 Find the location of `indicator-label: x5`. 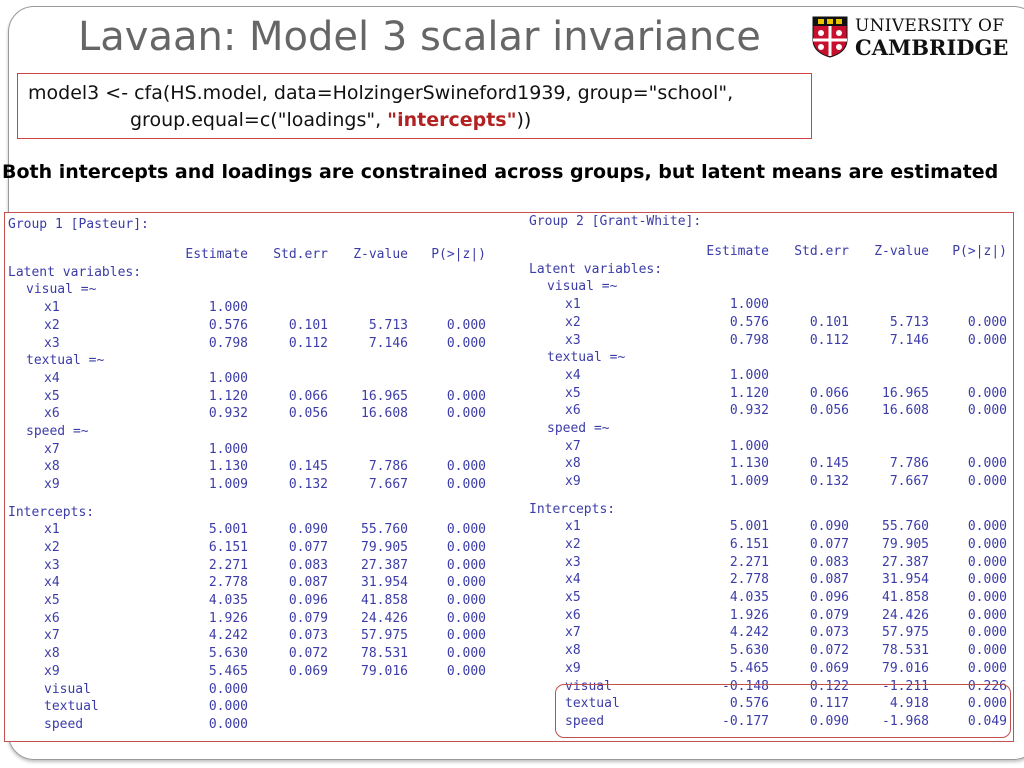

indicator-label: x5 is located at coordinates (573, 393).